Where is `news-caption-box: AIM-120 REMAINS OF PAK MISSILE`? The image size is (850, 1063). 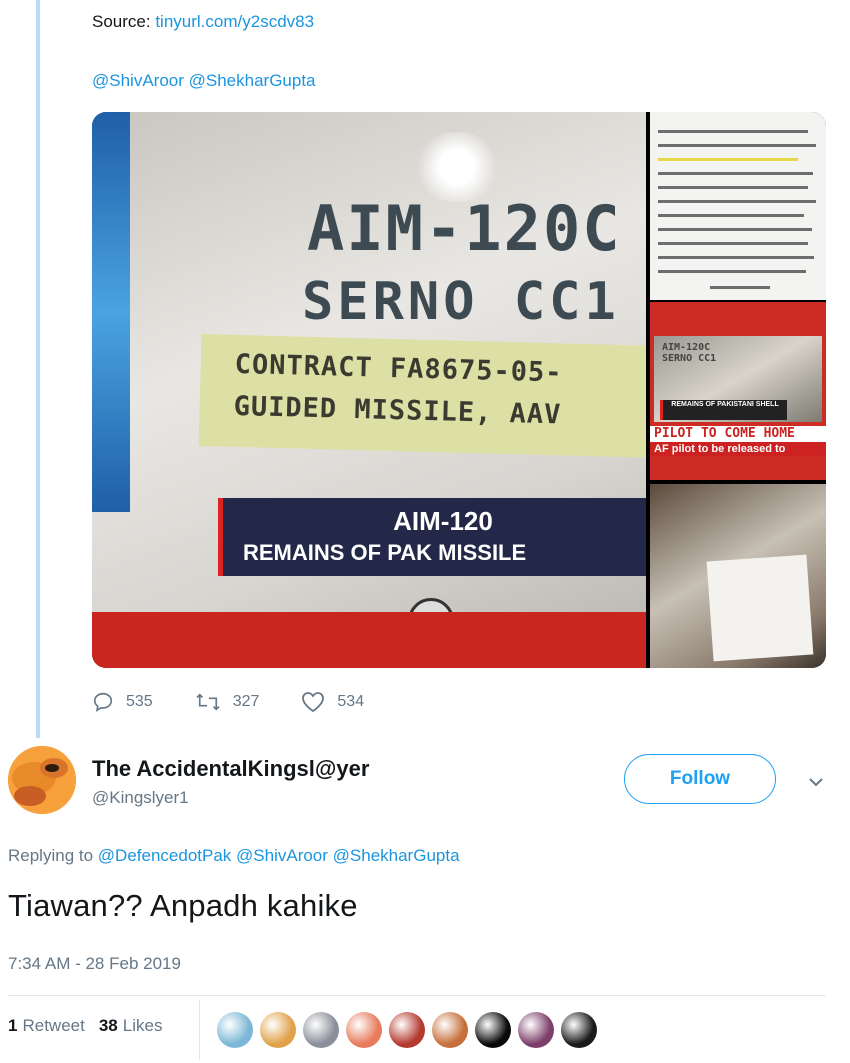
news-caption-box: AIM-120 REMAINS OF PAK MISSILE is located at coordinates (432, 537).